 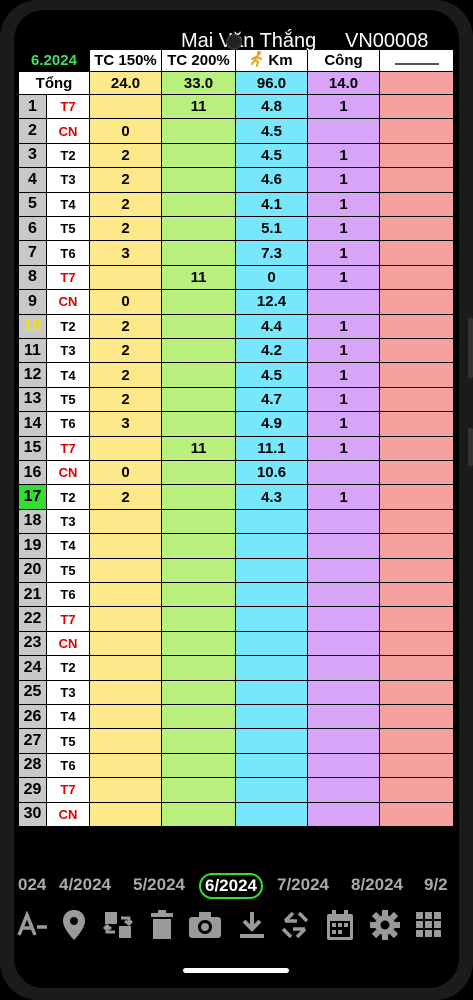 What do you see at coordinates (236, 644) in the screenshot?
I see `day-row: 23 CN` at bounding box center [236, 644].